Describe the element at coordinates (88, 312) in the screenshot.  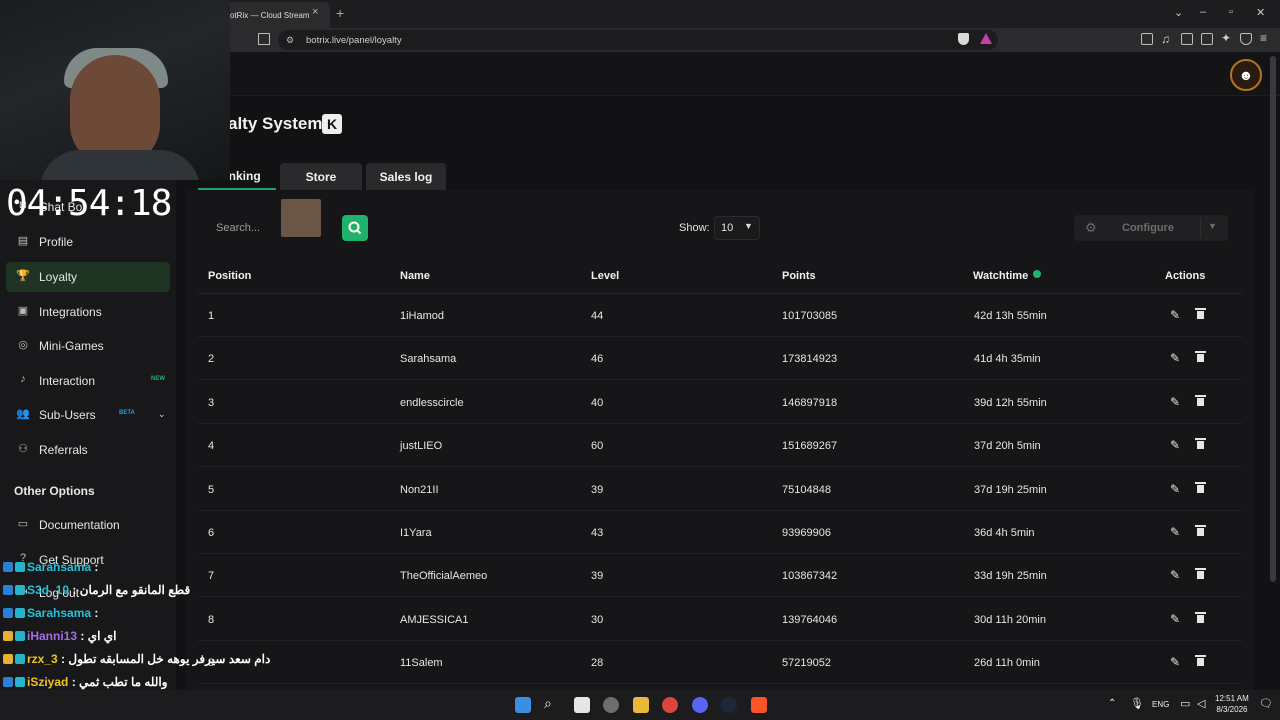
I see `sidebar-item-integrations: ▣ Integrations` at that location.